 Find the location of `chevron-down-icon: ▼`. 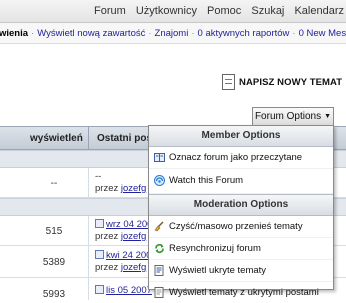

chevron-down-icon: ▼ is located at coordinates (328, 116).